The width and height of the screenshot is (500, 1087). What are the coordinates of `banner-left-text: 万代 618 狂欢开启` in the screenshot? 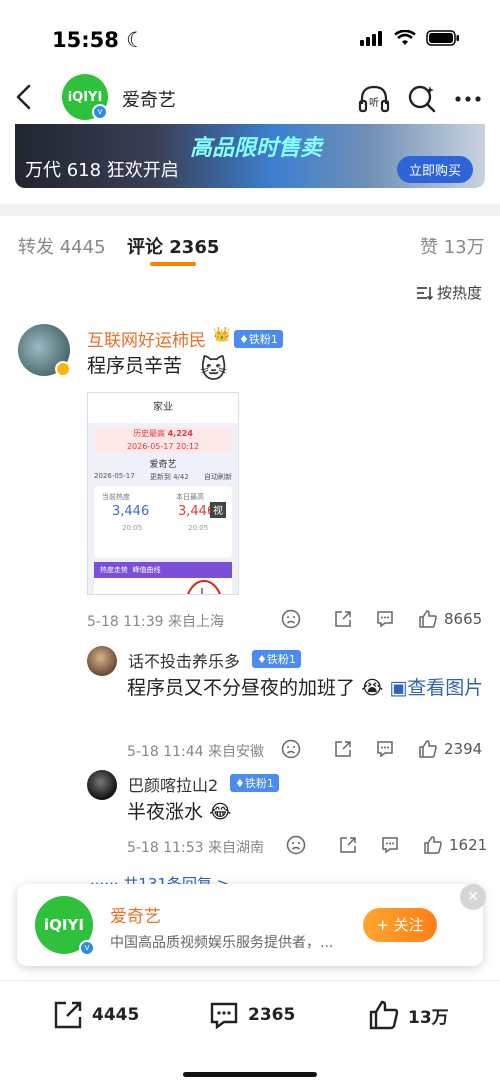 It's located at (102, 170).